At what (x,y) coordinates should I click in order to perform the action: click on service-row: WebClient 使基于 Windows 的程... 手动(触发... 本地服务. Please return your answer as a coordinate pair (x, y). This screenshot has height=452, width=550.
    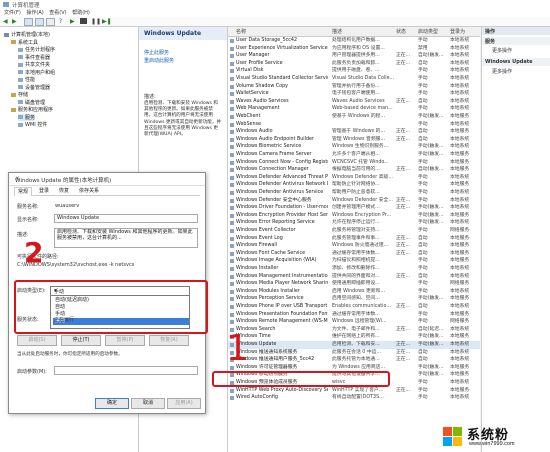
    Looking at the image, I should click on (354, 117).